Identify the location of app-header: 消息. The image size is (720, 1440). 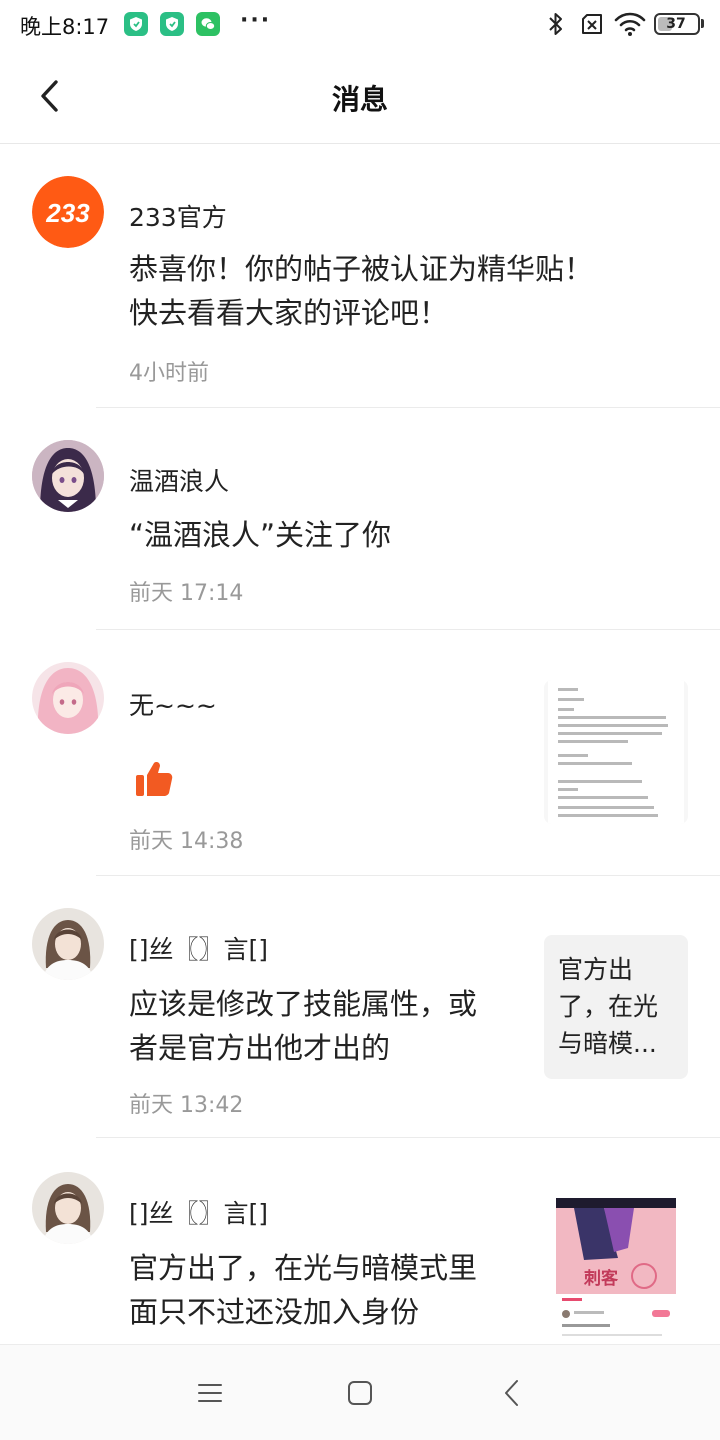
(360, 97).